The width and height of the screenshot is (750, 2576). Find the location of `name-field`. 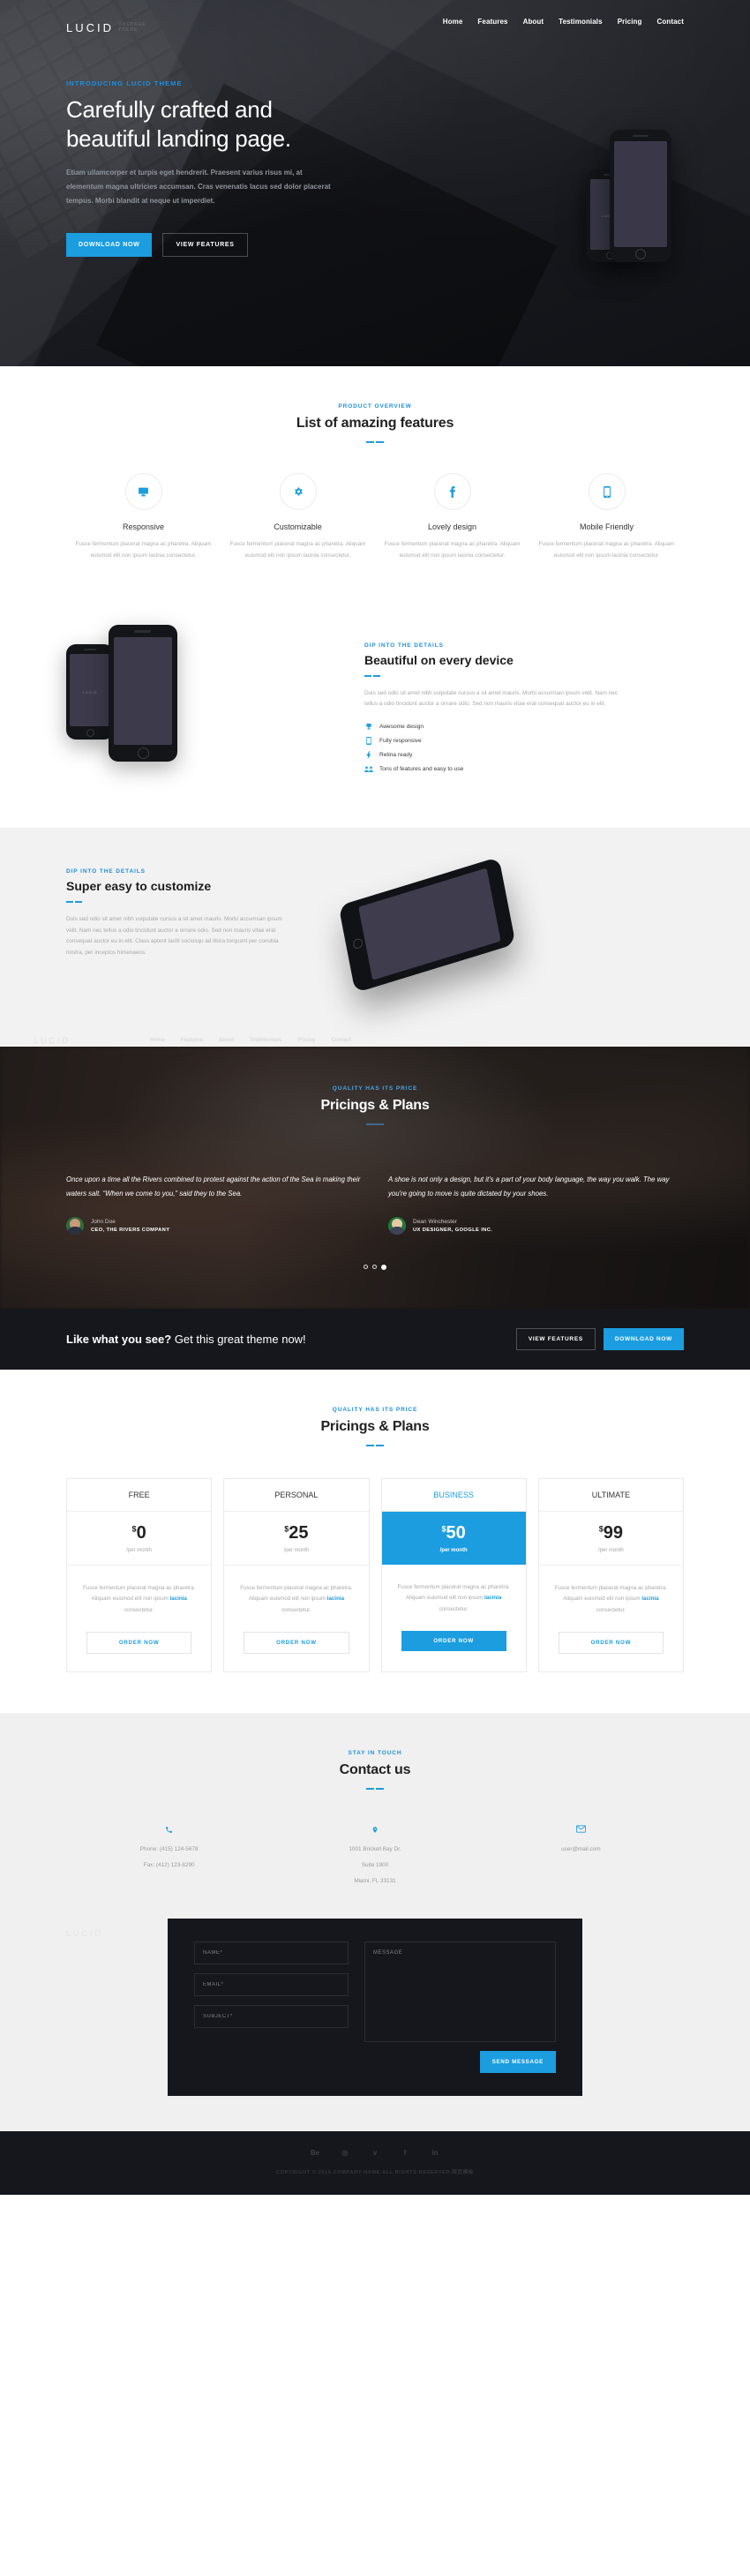

name-field is located at coordinates (271, 1952).